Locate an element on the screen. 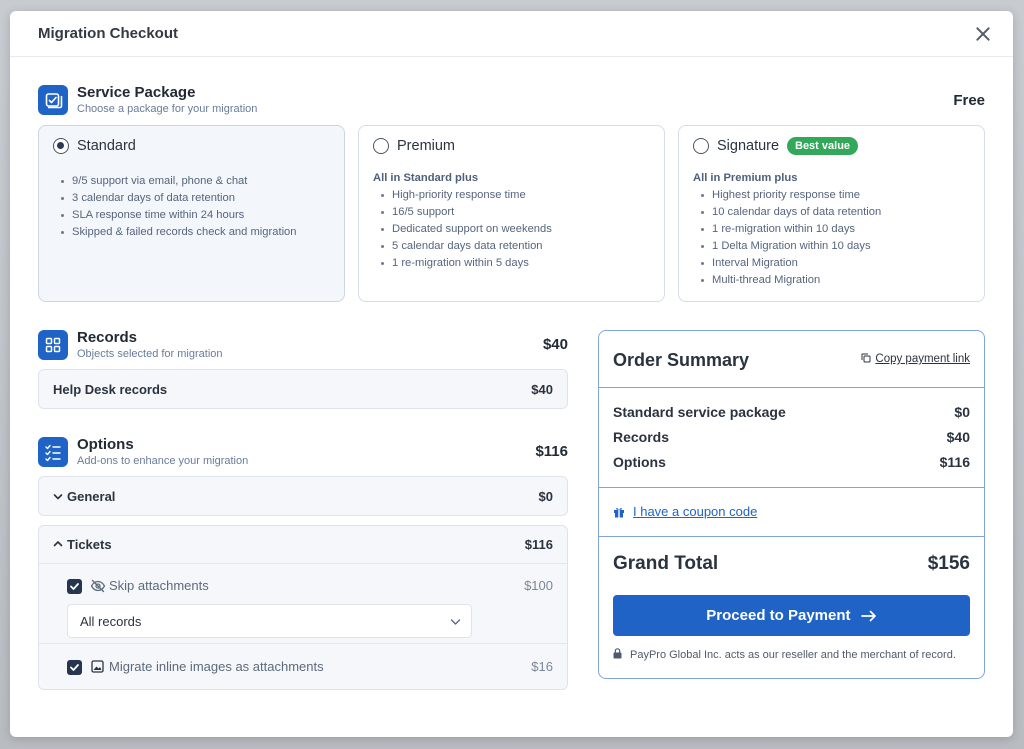  eye-off-icon is located at coordinates (98, 586).